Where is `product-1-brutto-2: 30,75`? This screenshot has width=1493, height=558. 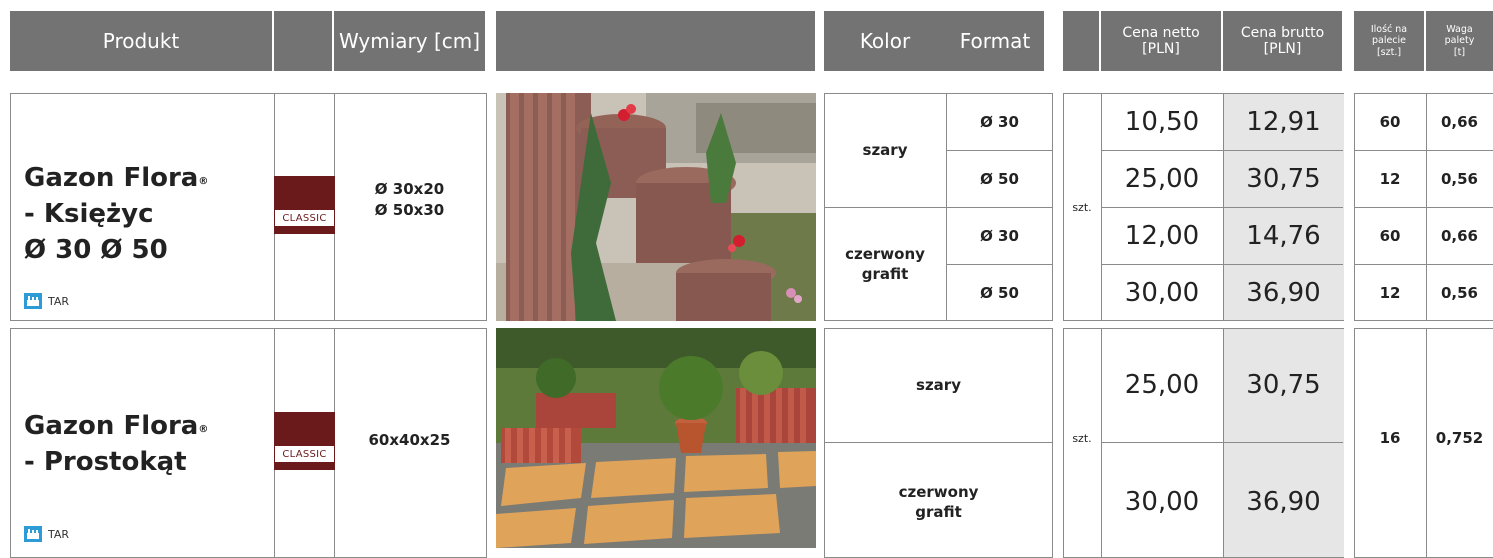 product-1-brutto-2: 30,75 is located at coordinates (1283, 178).